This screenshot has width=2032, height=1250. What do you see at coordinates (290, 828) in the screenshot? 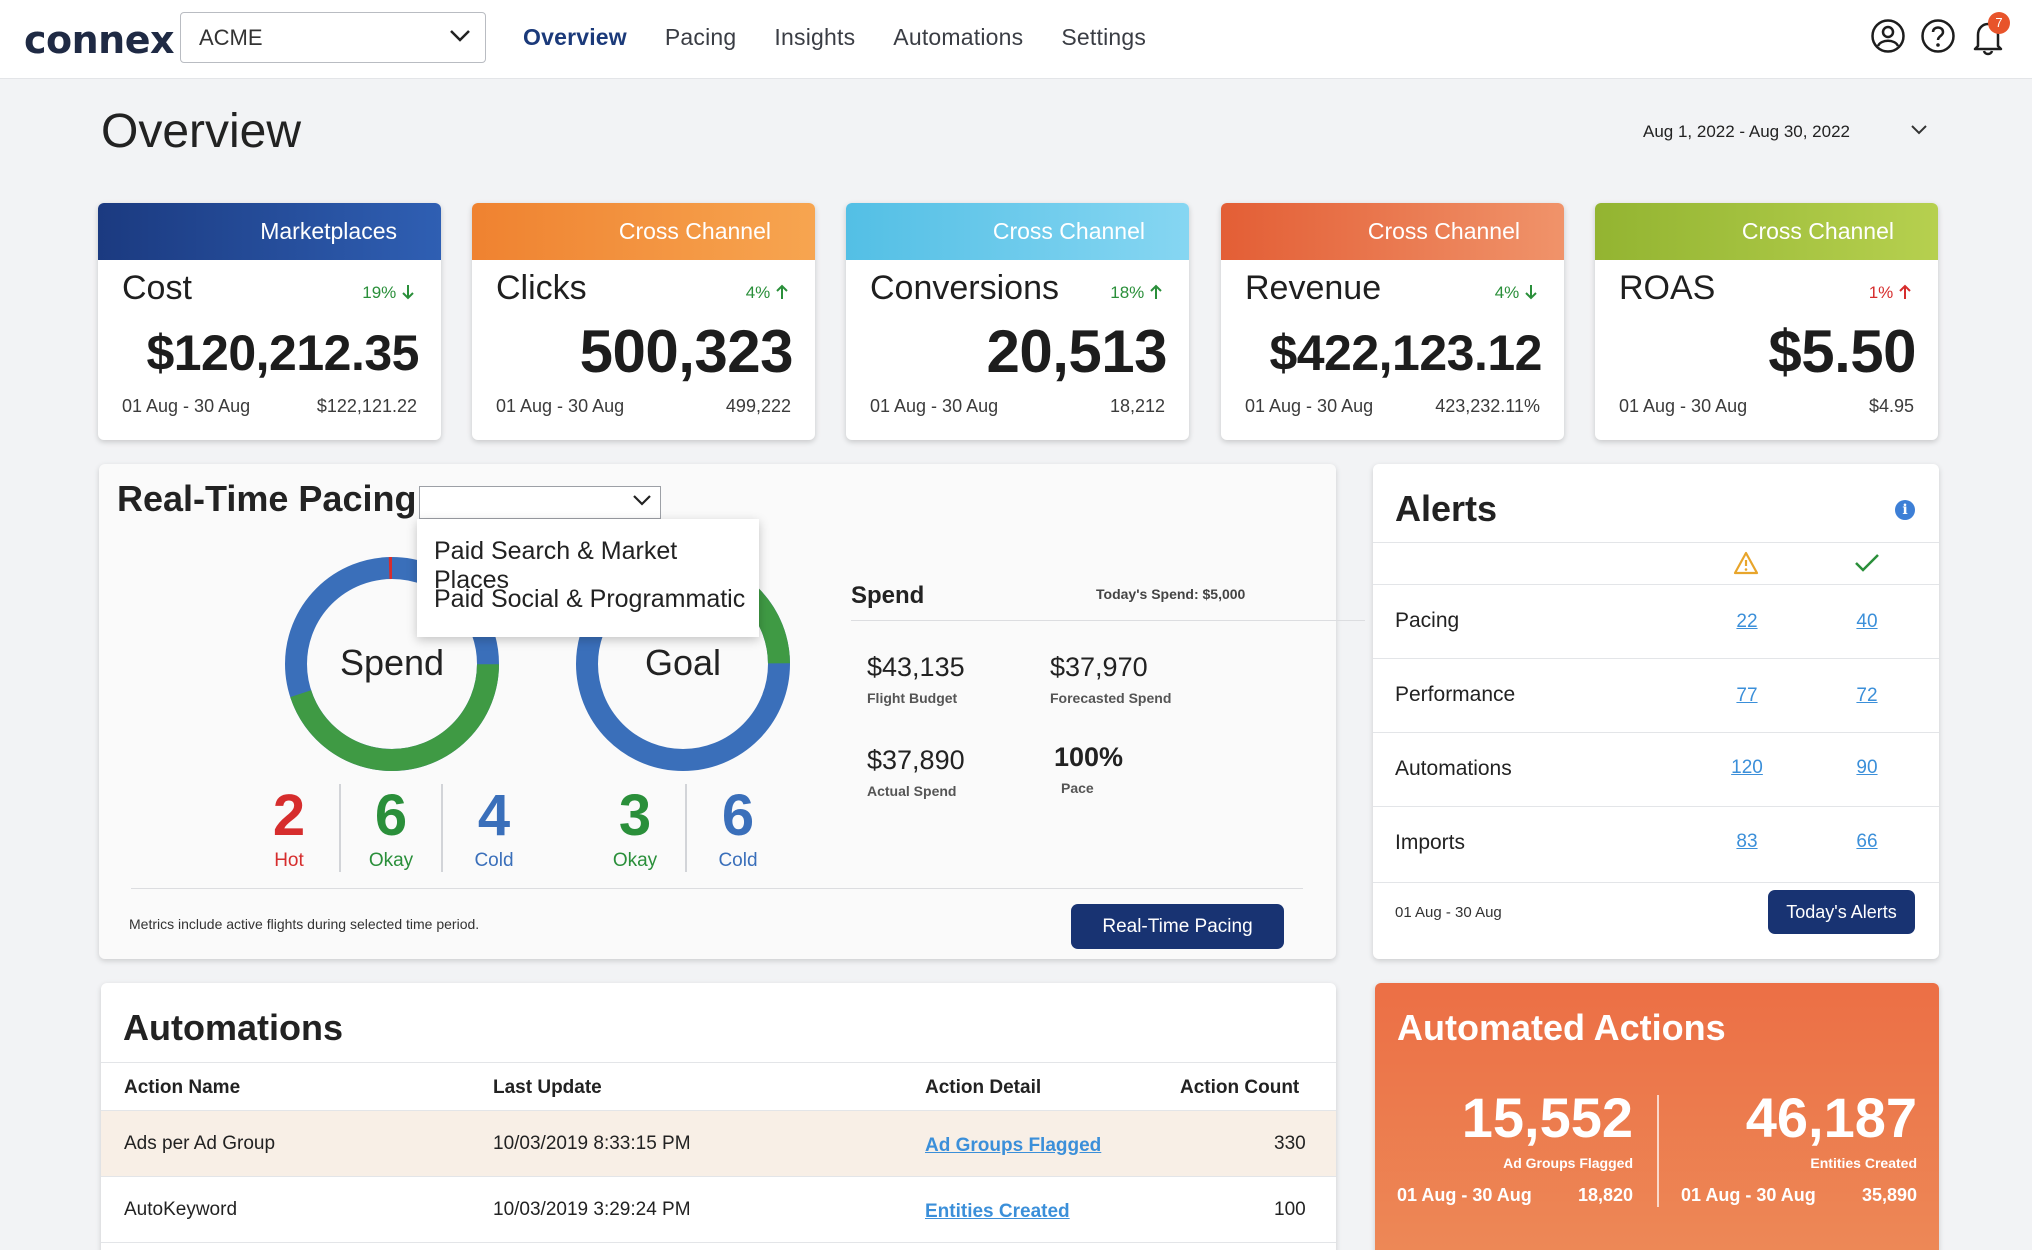
I see `hot-count: 2 Hot` at bounding box center [290, 828].